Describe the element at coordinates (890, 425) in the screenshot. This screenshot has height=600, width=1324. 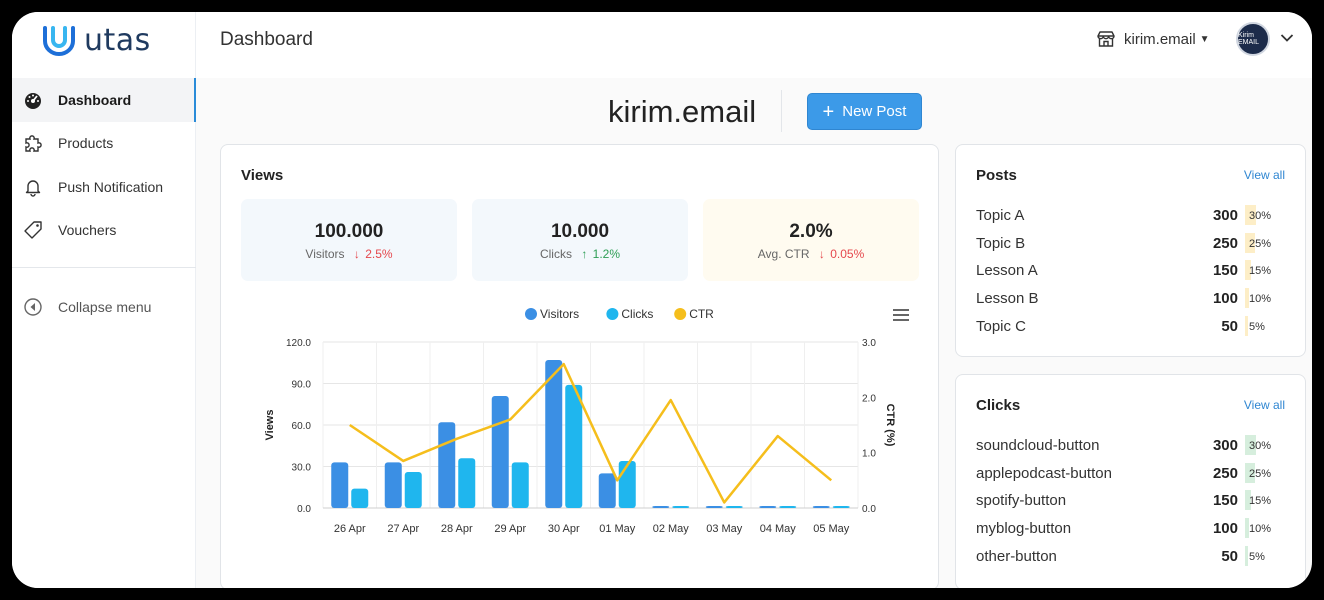
I see `y-right-axis-title: CTR (%)` at that location.